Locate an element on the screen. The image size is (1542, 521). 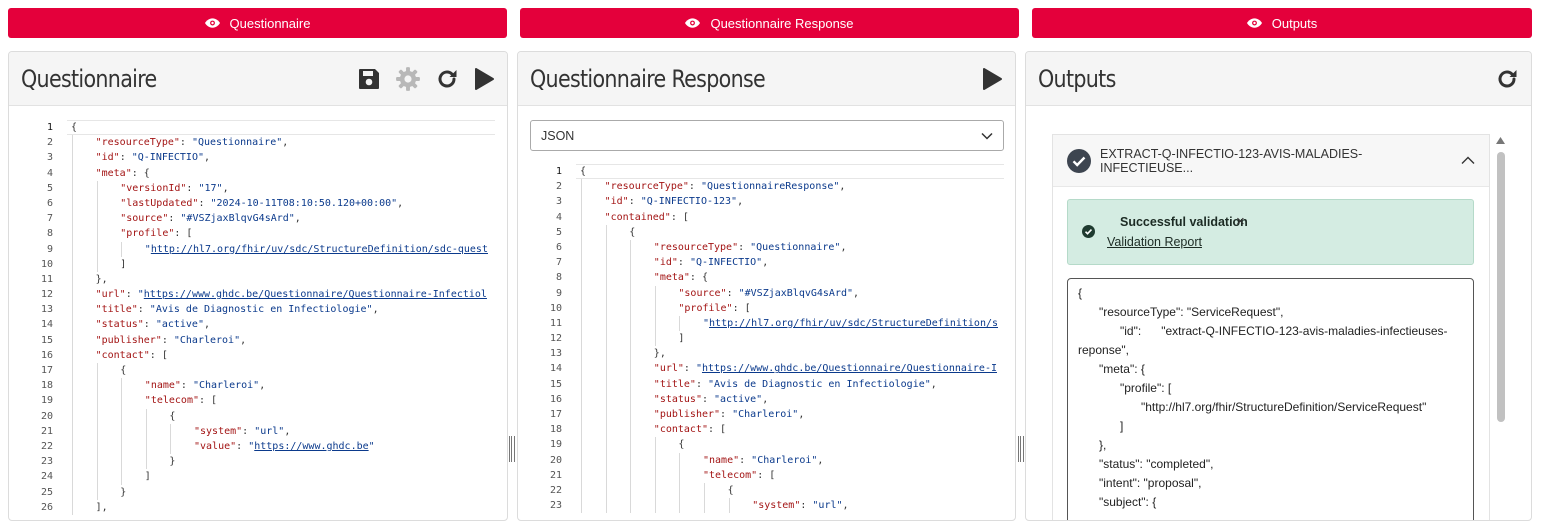
code-token: https://www.ghdc.be is located at coordinates (311, 446).